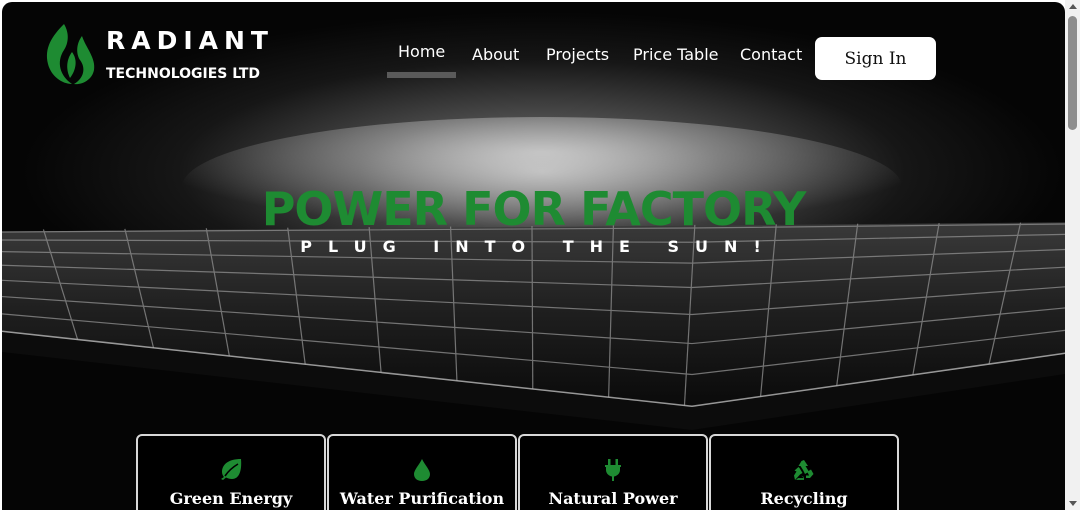 The image size is (1080, 510). What do you see at coordinates (231, 498) in the screenshot?
I see `feature-label: Green Energy` at bounding box center [231, 498].